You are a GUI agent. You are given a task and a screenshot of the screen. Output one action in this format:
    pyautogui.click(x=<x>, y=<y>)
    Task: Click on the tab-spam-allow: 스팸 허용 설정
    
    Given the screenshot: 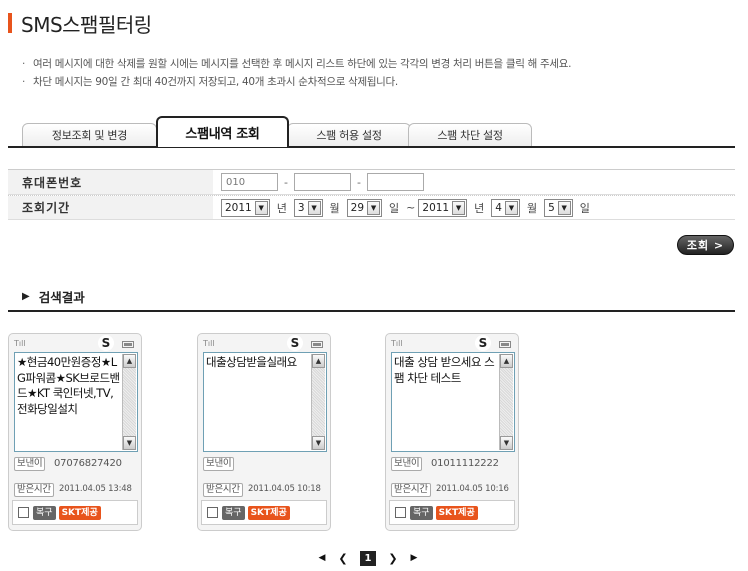 What is the action you would take?
    pyautogui.click(x=349, y=134)
    